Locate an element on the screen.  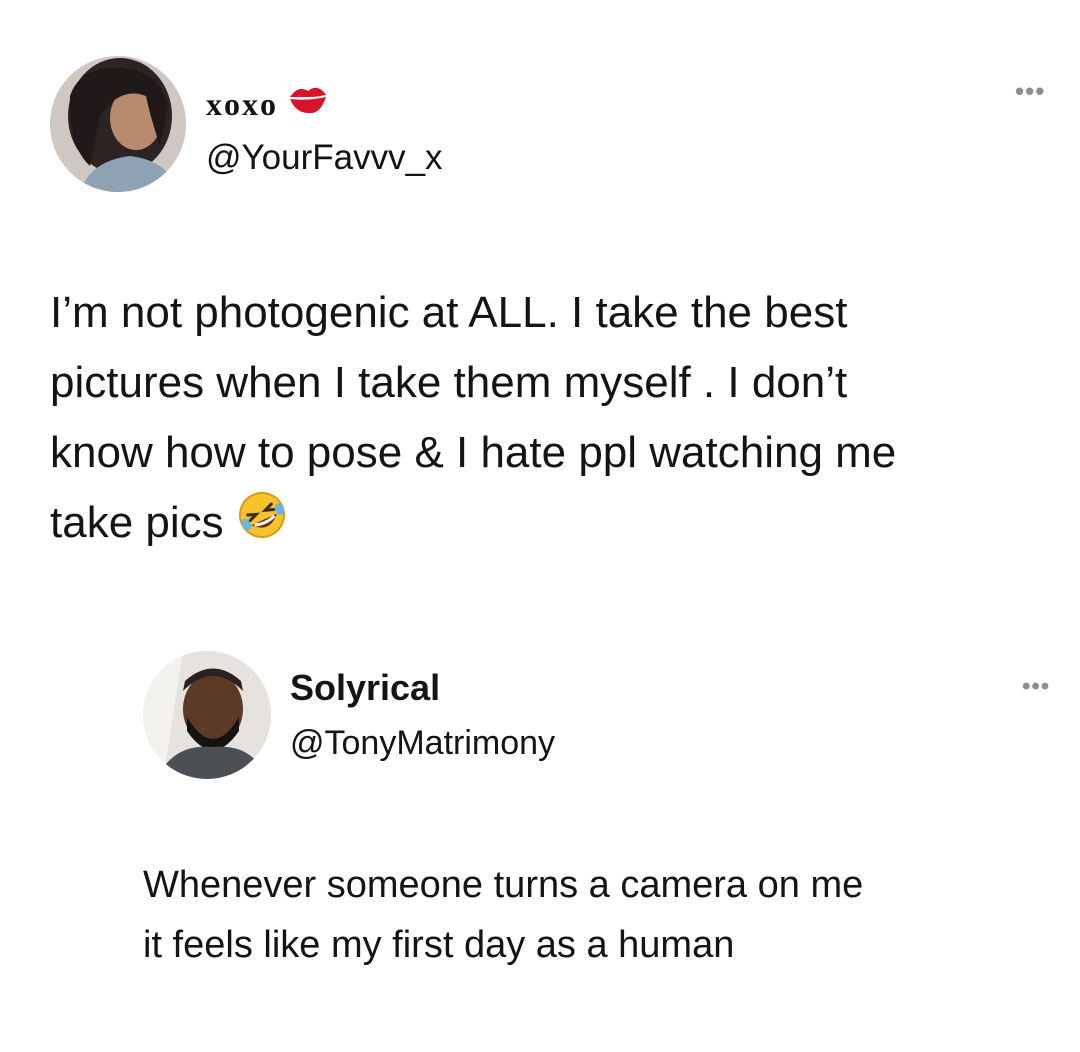
display-name: Solyrical is located at coordinates (365, 688).